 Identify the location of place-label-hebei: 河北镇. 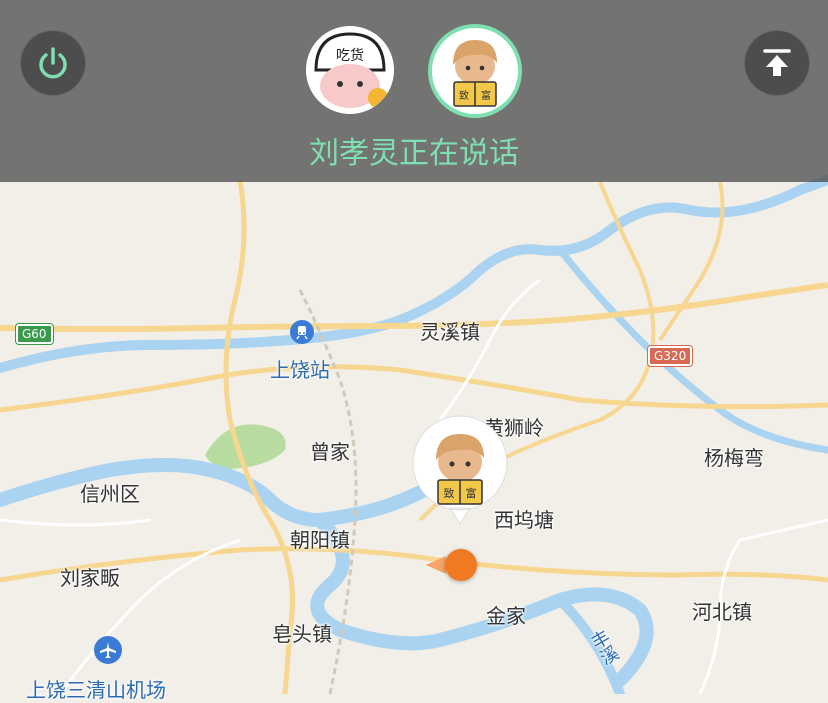
(722, 612).